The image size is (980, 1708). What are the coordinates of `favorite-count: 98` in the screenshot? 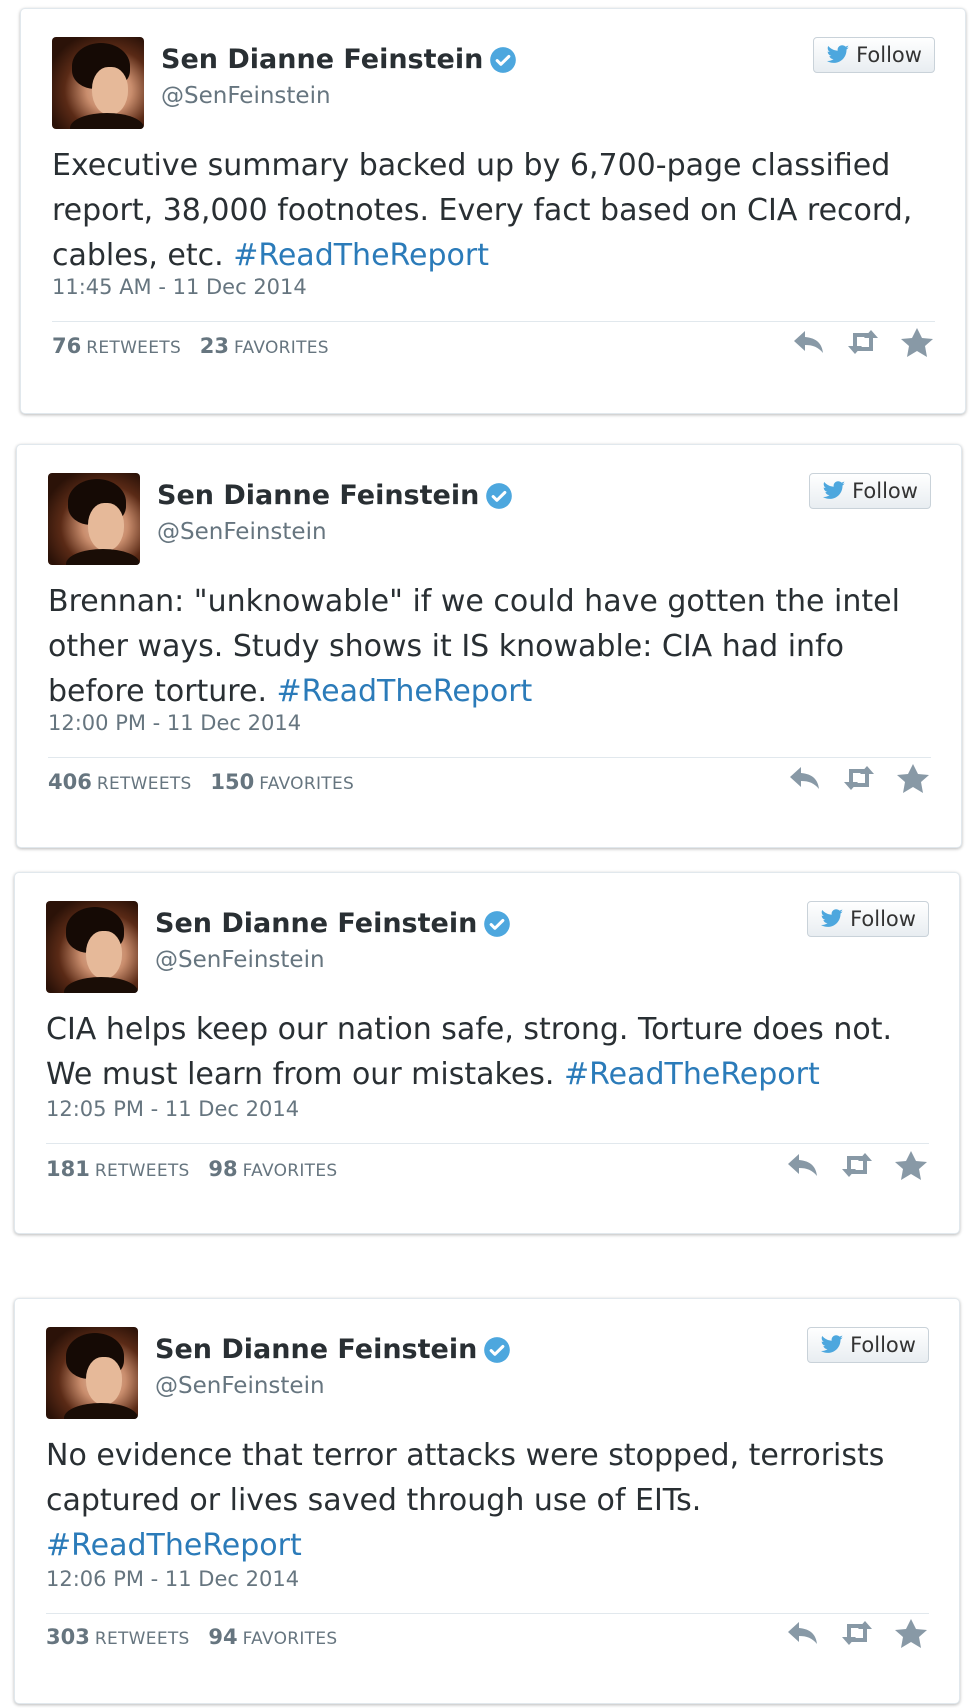 It's located at (222, 1169).